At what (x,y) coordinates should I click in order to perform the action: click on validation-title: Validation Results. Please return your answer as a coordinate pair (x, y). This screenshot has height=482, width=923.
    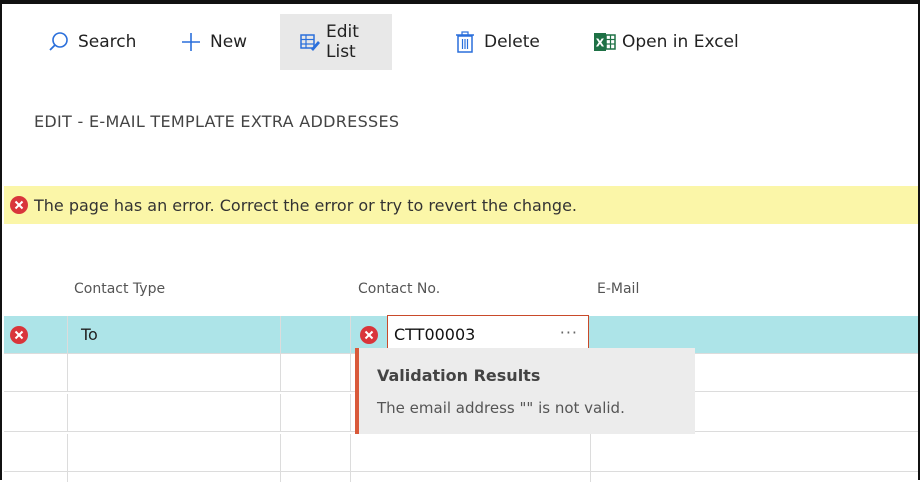
    Looking at the image, I should click on (459, 375).